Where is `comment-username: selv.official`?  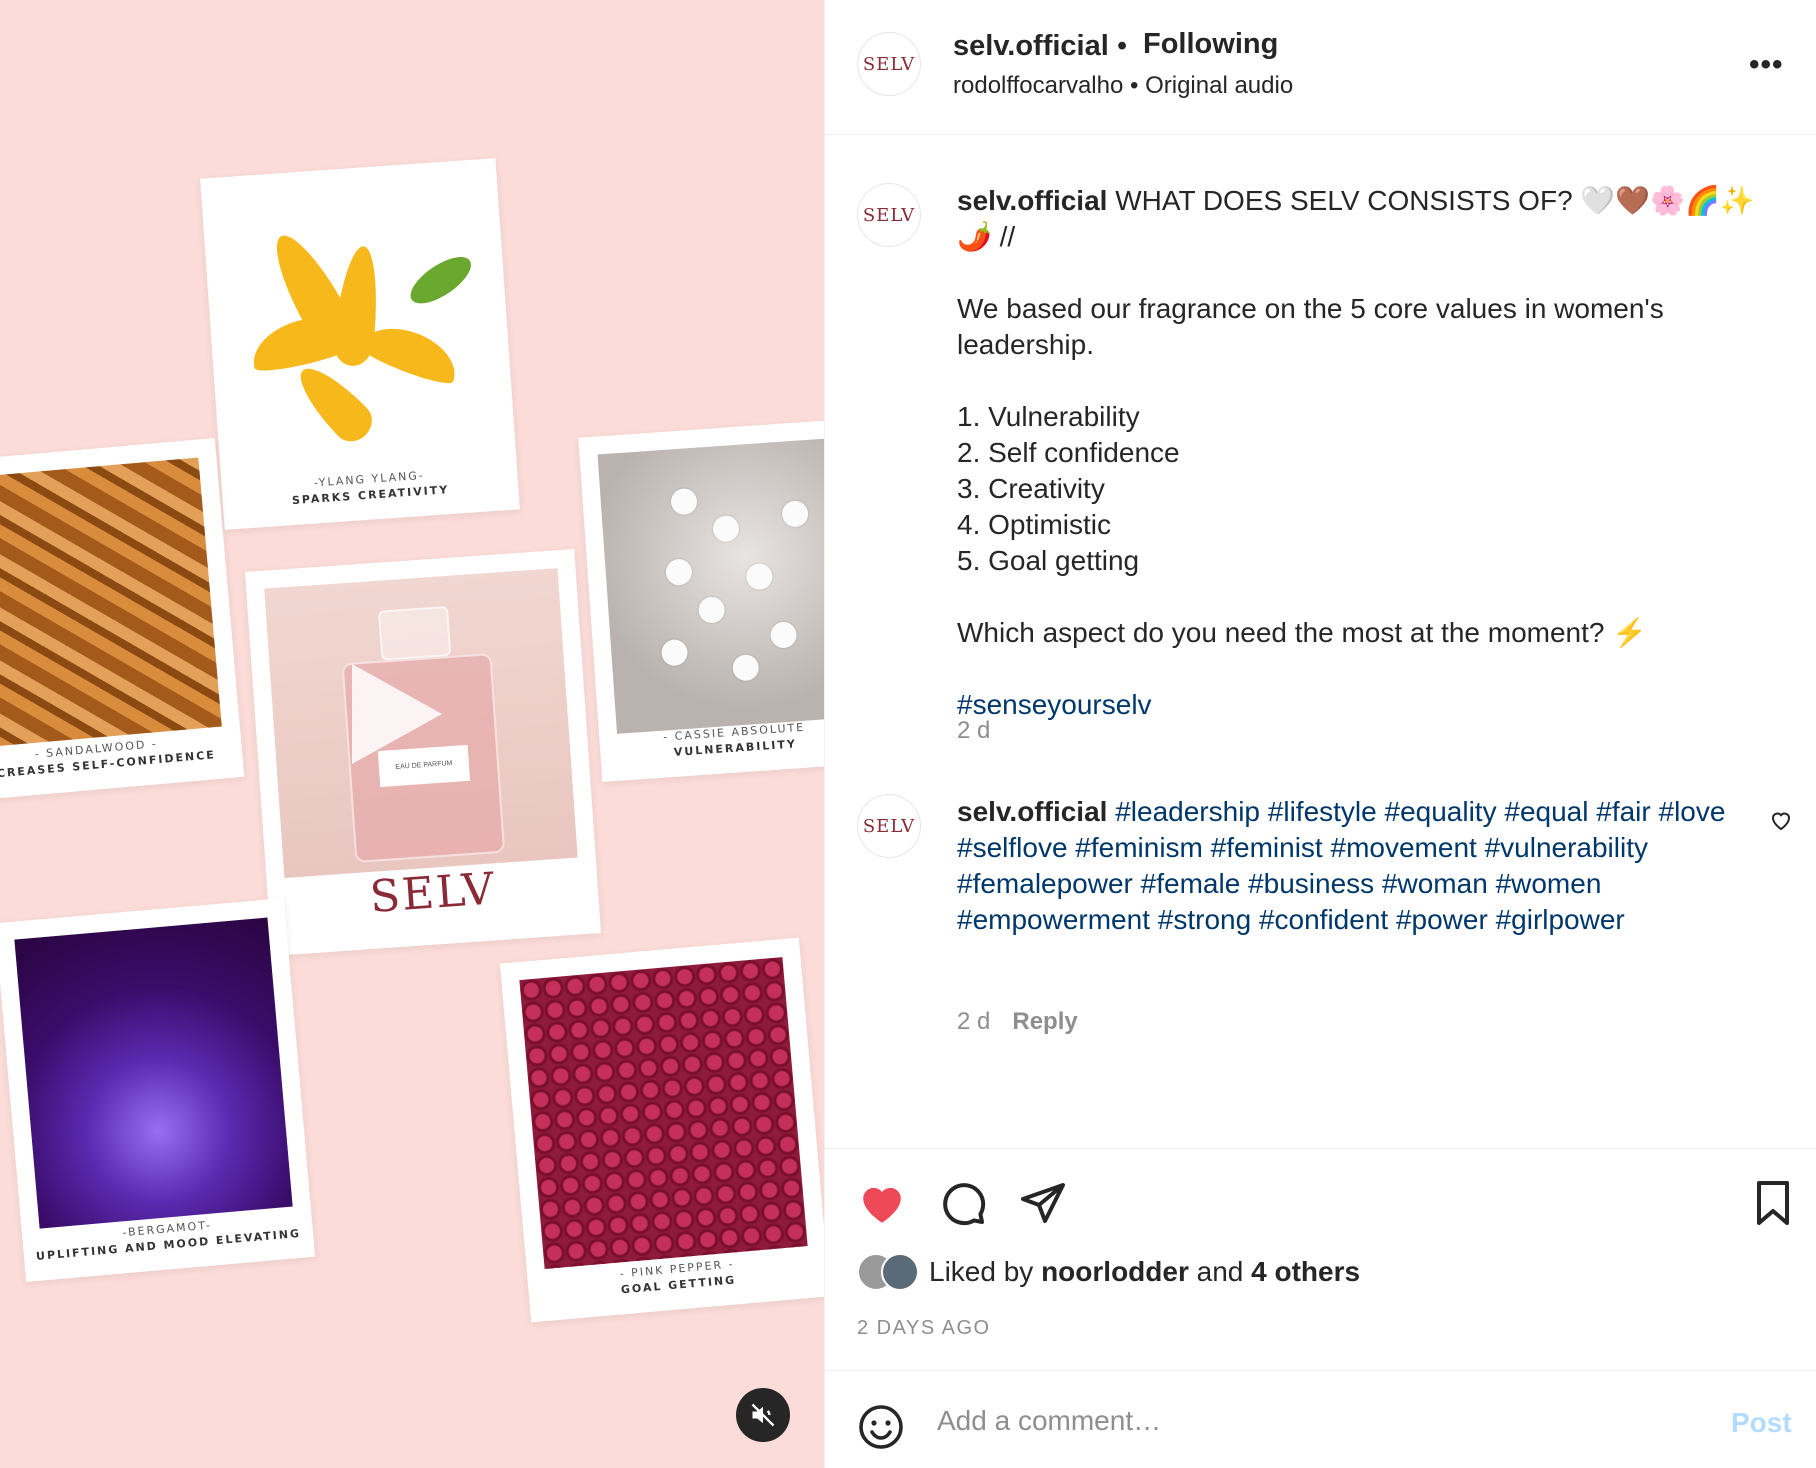
comment-username: selv.official is located at coordinates (1032, 811).